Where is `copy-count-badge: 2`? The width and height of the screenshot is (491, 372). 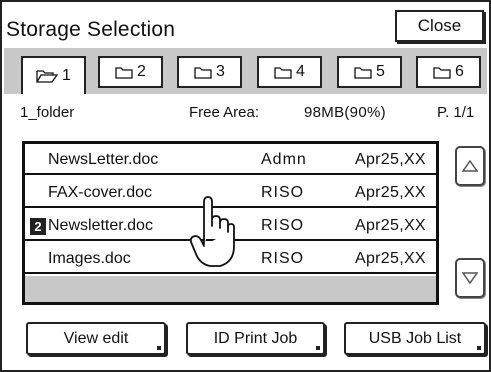
copy-count-badge: 2 is located at coordinates (38, 226).